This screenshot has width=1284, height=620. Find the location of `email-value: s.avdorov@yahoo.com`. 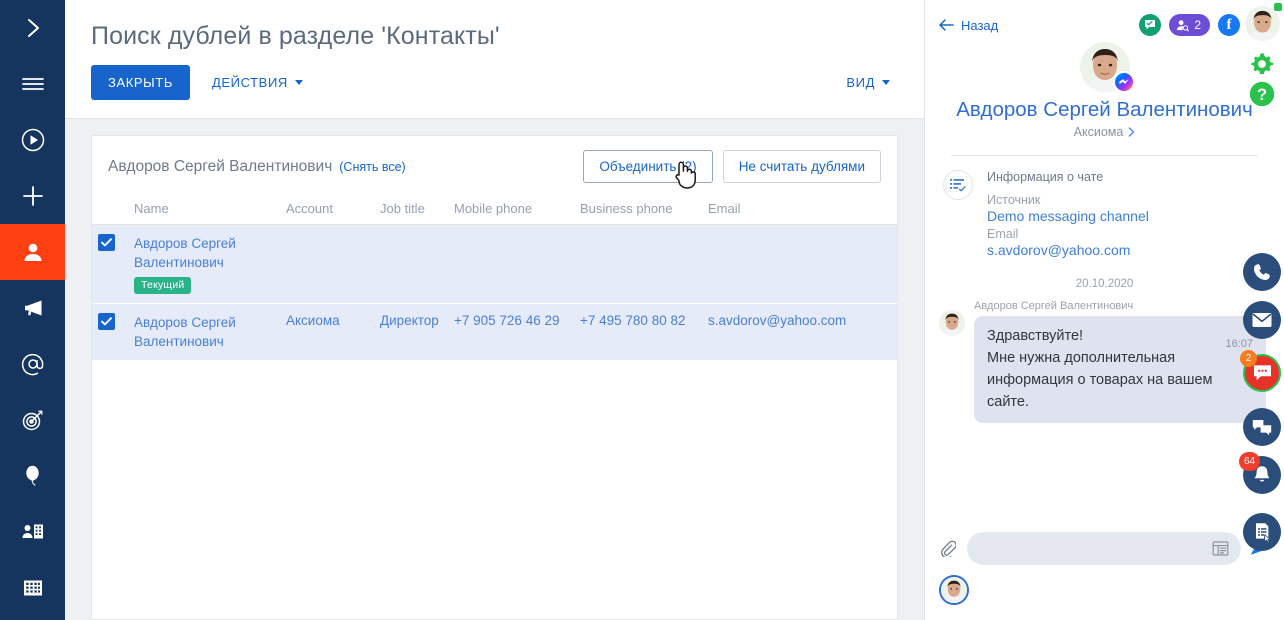

email-value: s.avdorov@yahoo.com is located at coordinates (1068, 250).